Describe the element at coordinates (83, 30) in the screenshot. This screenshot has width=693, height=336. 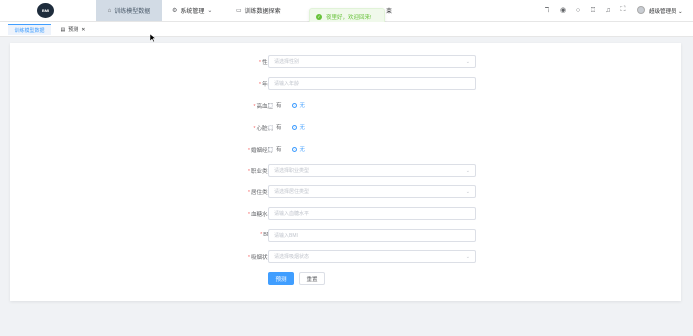
I see `close-icon: ✕` at that location.